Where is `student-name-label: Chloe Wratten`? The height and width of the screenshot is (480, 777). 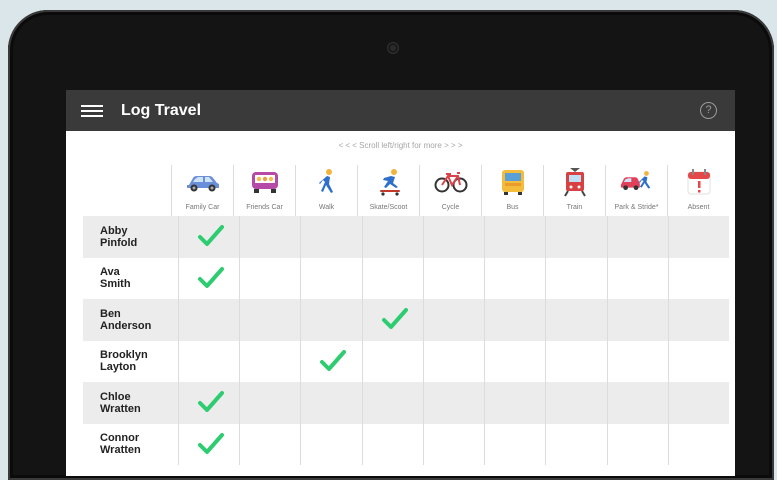
student-name-label: Chloe Wratten is located at coordinates (120, 402).